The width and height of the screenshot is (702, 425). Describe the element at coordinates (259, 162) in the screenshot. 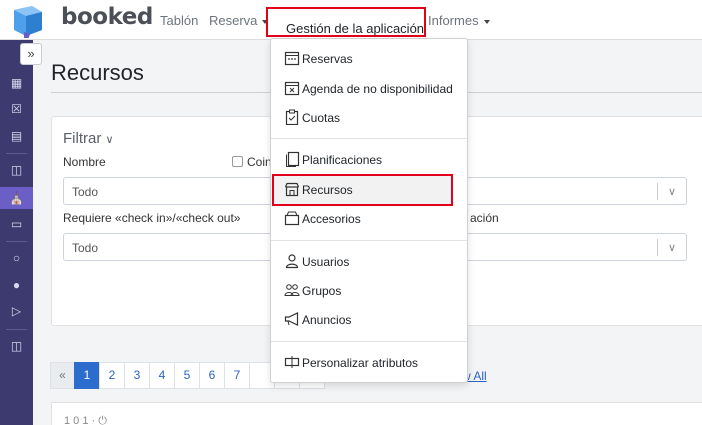

I see `checkbox-label: Coin` at that location.